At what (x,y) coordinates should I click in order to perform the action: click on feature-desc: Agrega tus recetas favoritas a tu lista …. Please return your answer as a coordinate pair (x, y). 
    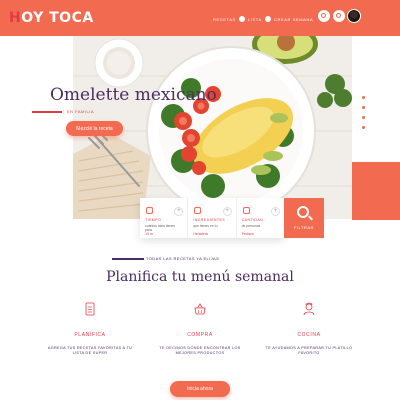
    Looking at the image, I should click on (90, 350).